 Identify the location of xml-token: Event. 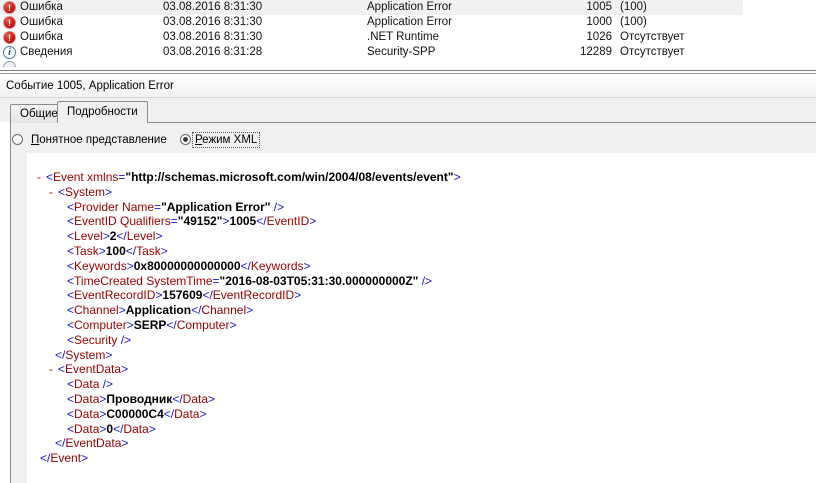
(68, 177).